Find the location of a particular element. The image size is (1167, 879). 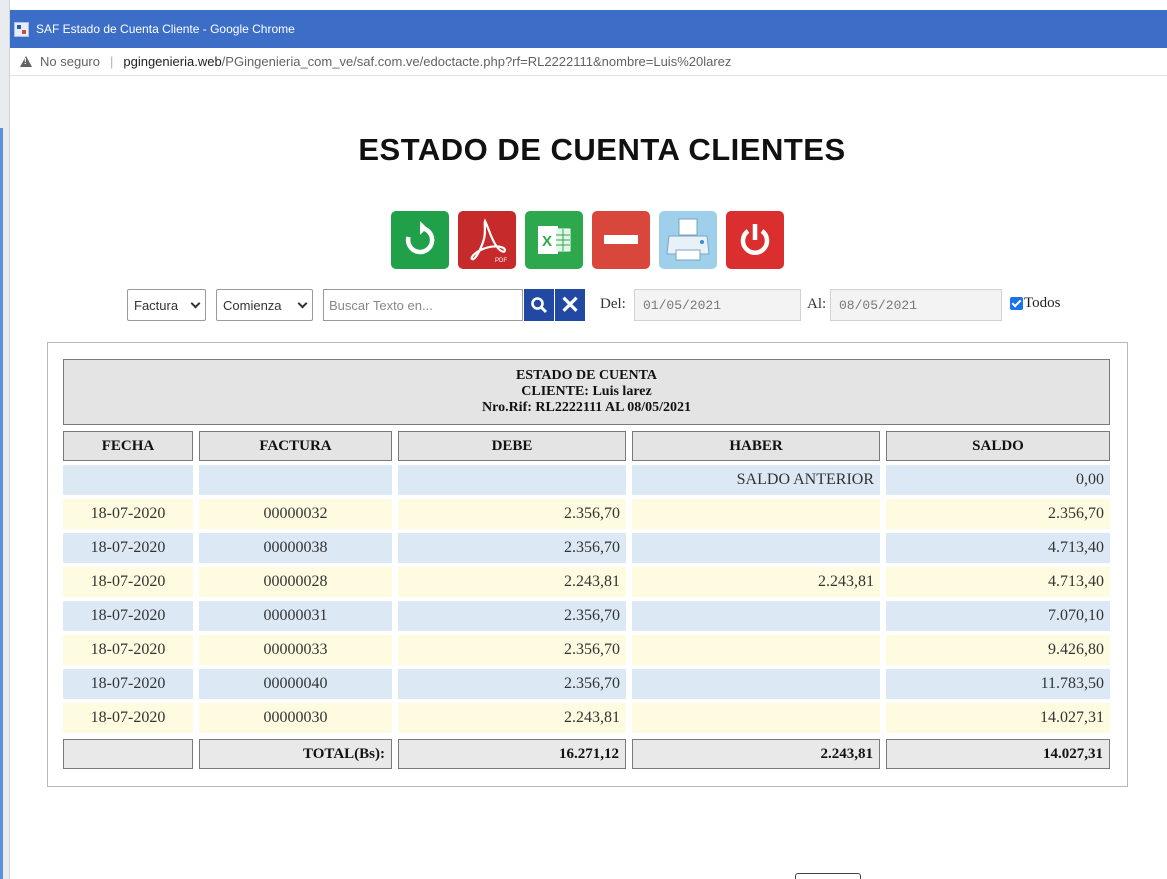

app-icon is located at coordinates (21, 29).